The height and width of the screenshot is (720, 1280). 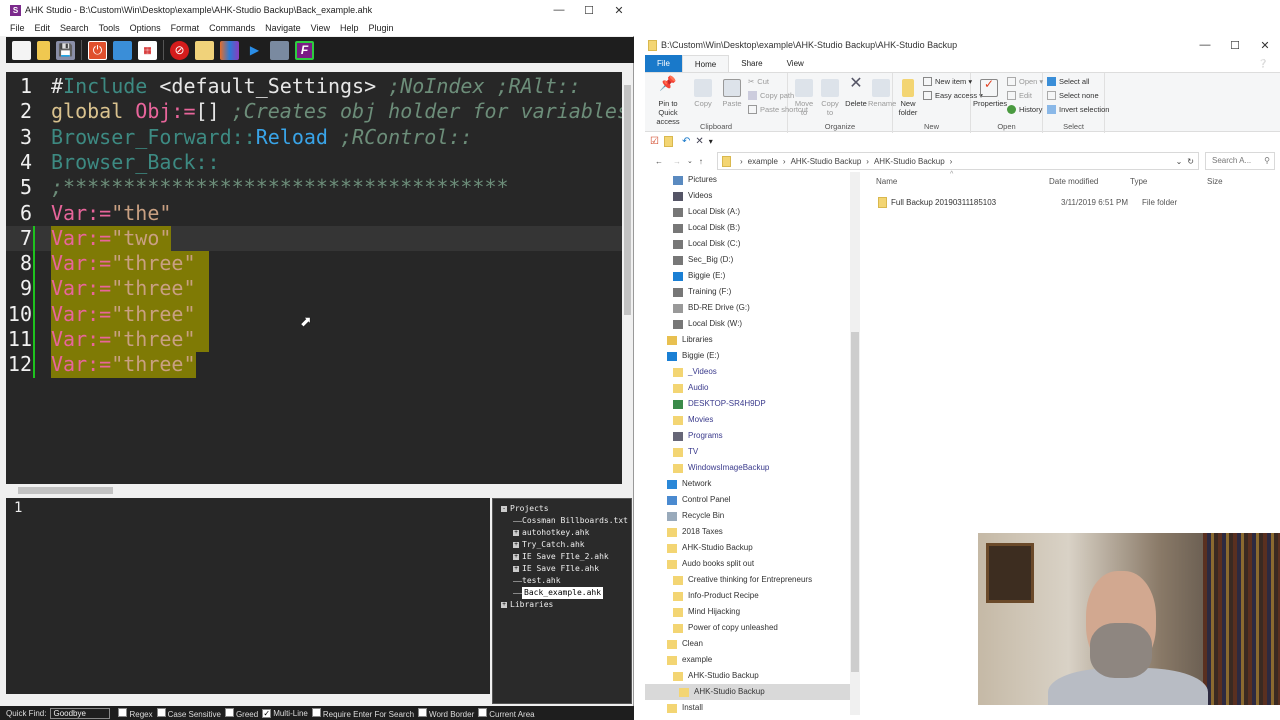 I want to click on copy-to-button: Copy to, so click(x=830, y=98).